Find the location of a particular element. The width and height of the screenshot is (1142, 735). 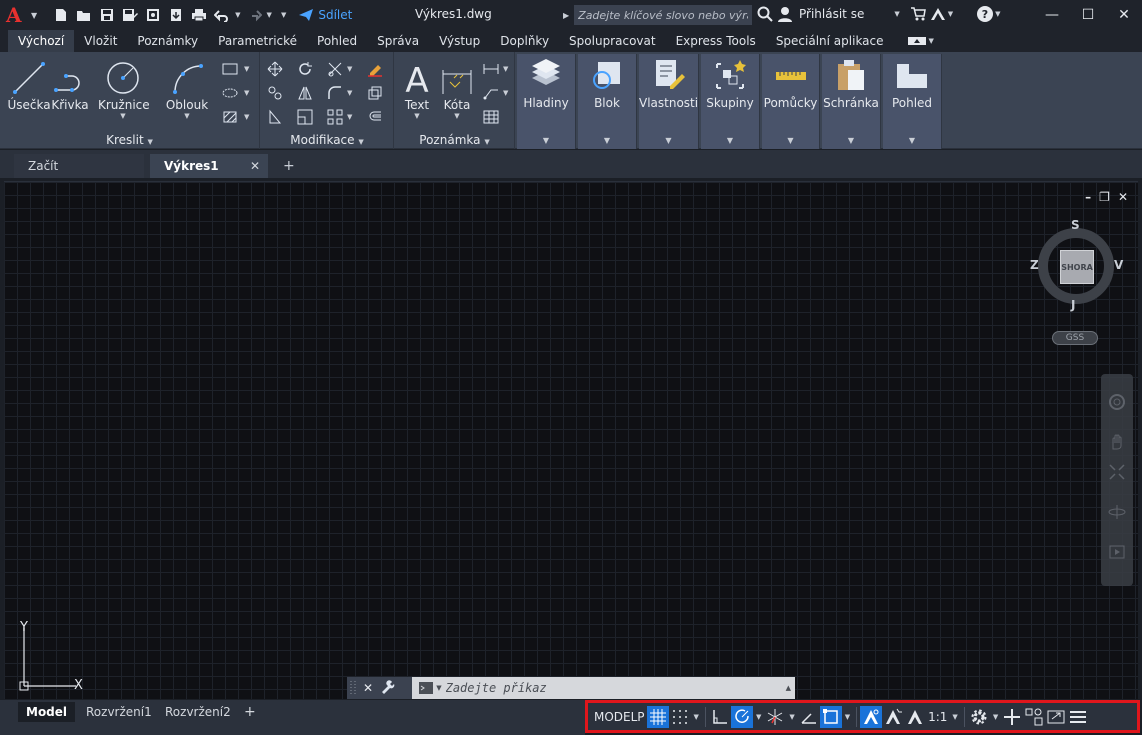

viewport-restore-icon: ❐ is located at coordinates (1104, 197).